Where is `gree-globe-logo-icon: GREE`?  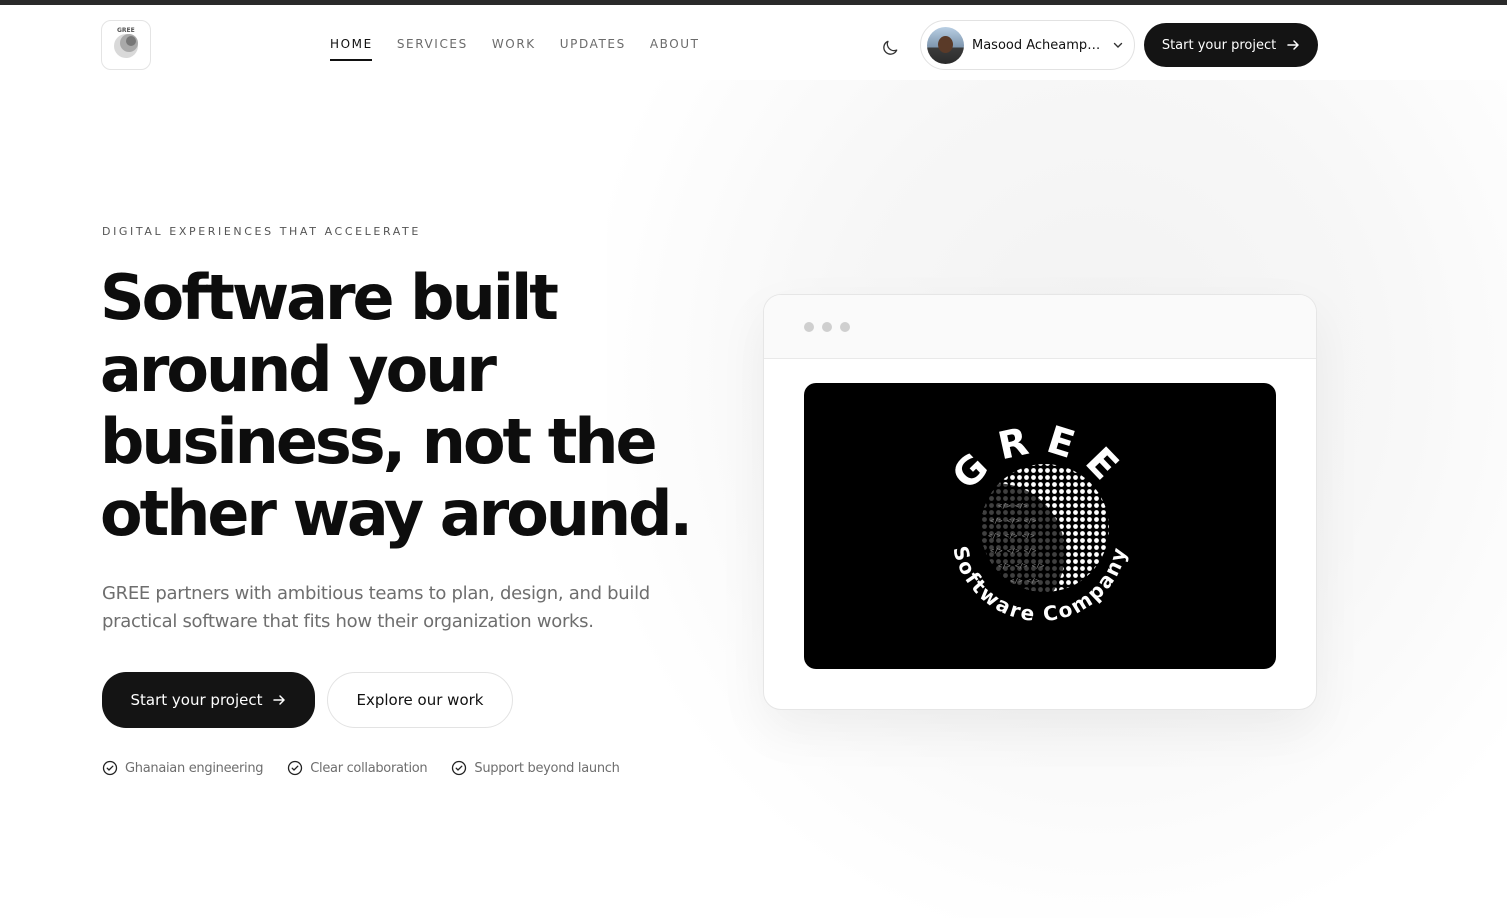 gree-globe-logo-icon: GREE is located at coordinates (126, 42).